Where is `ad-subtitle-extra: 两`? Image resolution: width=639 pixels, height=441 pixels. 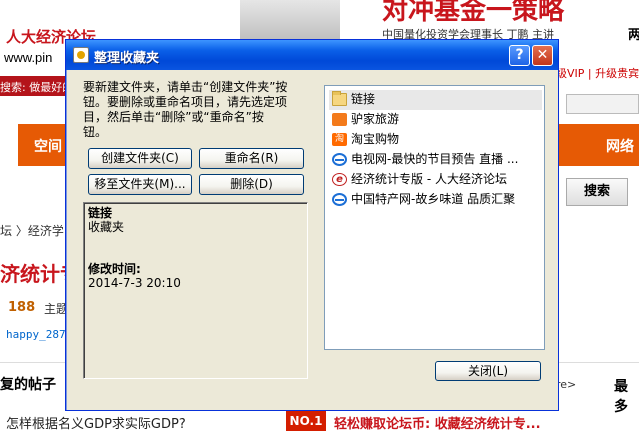
ad-subtitle-extra: 两 is located at coordinates (633, 35).